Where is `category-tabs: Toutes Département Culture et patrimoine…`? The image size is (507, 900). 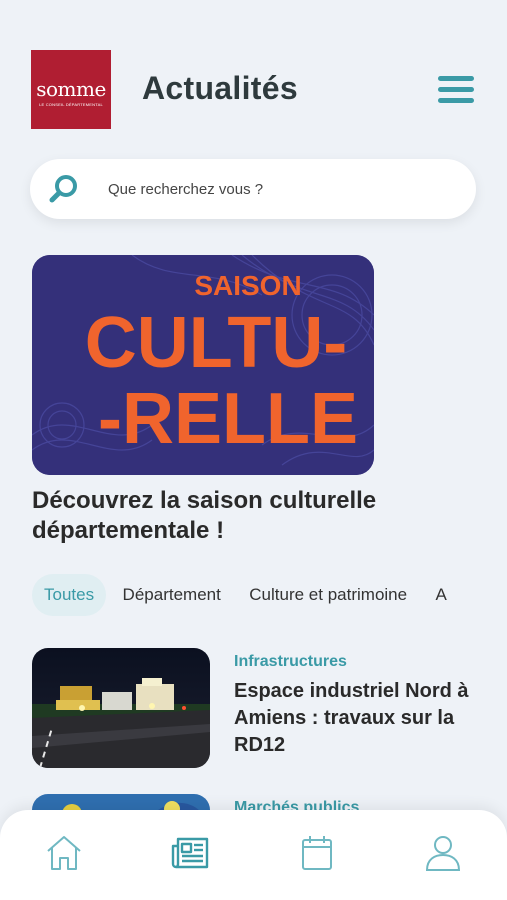 category-tabs: Toutes Département Culture et patrimoine… is located at coordinates (254, 595).